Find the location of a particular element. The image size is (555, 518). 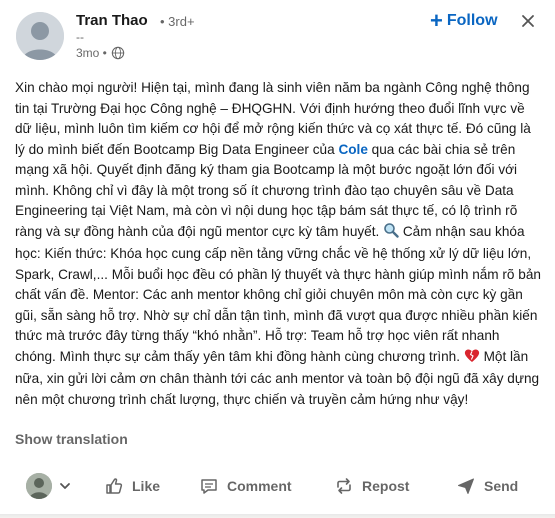

comment-icon is located at coordinates (209, 486).